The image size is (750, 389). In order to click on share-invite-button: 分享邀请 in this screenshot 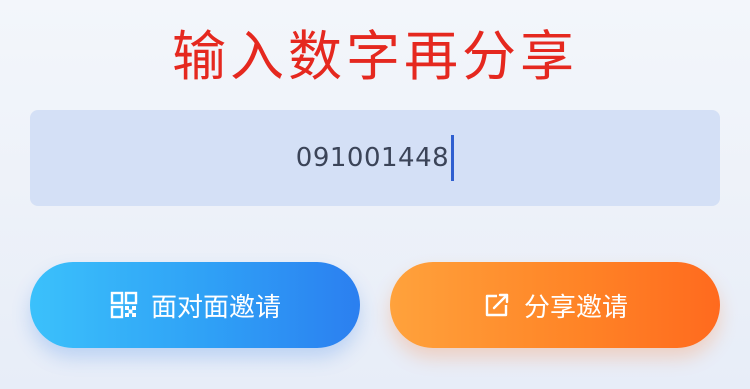, I will do `click(555, 305)`.